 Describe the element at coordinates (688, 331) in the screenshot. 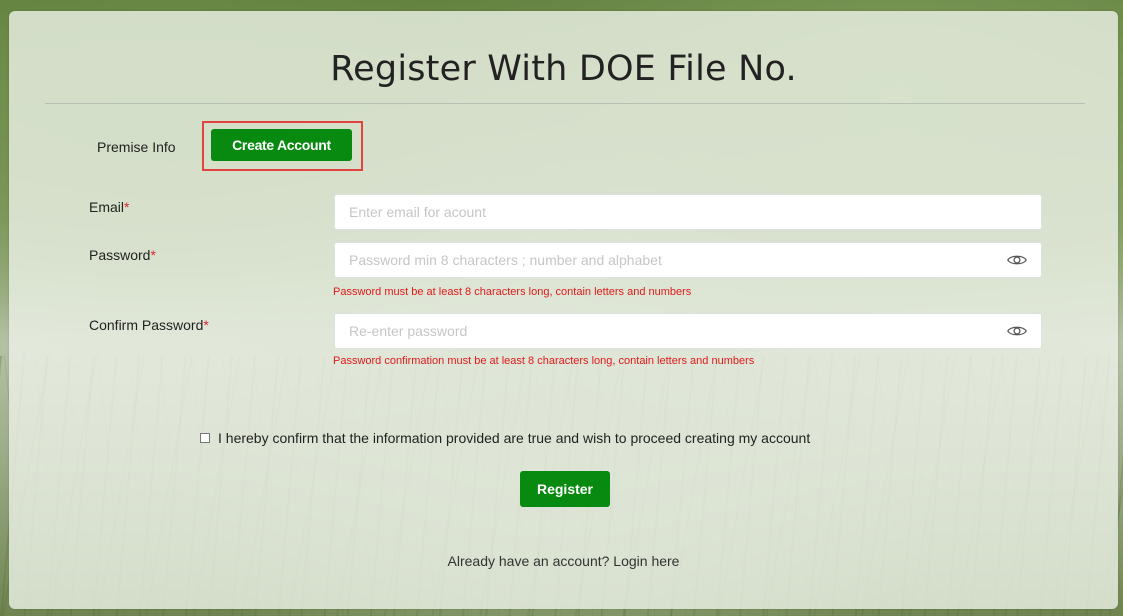

I see `confirm-password-field` at that location.